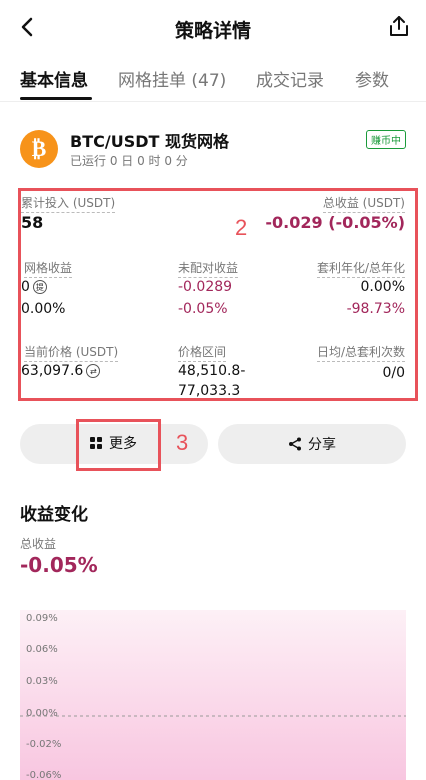  What do you see at coordinates (42, 713) in the screenshot?
I see `y-tick-label: 0.00%` at bounding box center [42, 713].